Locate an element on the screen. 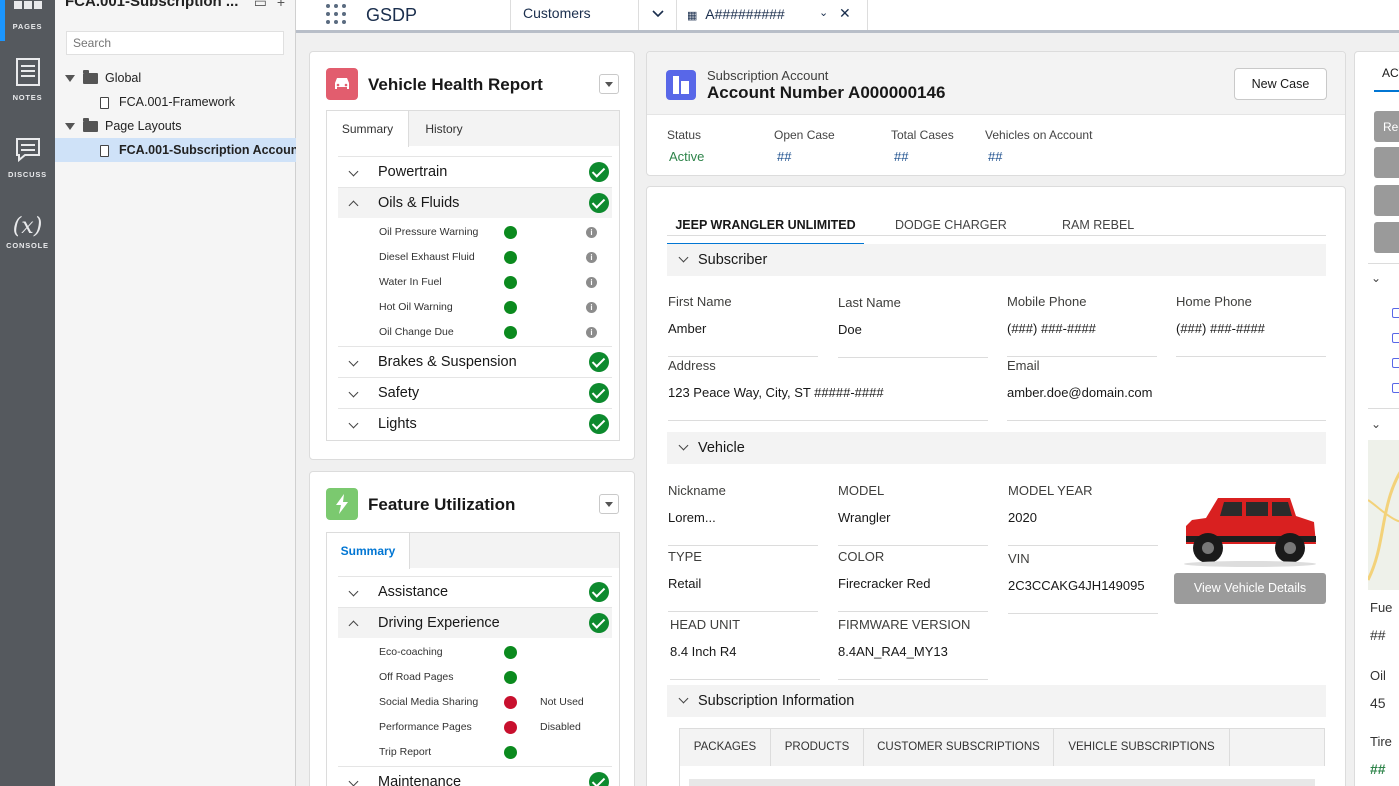 This screenshot has width=1399, height=786. tree-node-framework: FCA.001-Framework is located at coordinates (175, 102).